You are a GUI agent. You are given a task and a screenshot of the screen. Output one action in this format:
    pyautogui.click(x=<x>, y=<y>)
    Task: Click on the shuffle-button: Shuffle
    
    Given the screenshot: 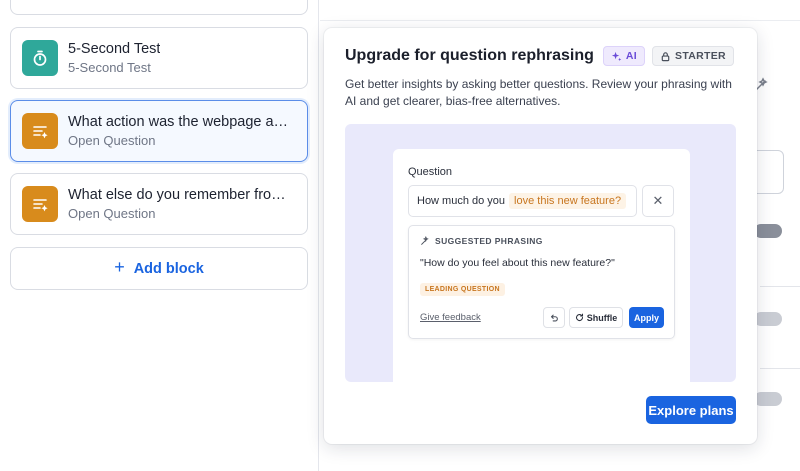 What is the action you would take?
    pyautogui.click(x=596, y=317)
    